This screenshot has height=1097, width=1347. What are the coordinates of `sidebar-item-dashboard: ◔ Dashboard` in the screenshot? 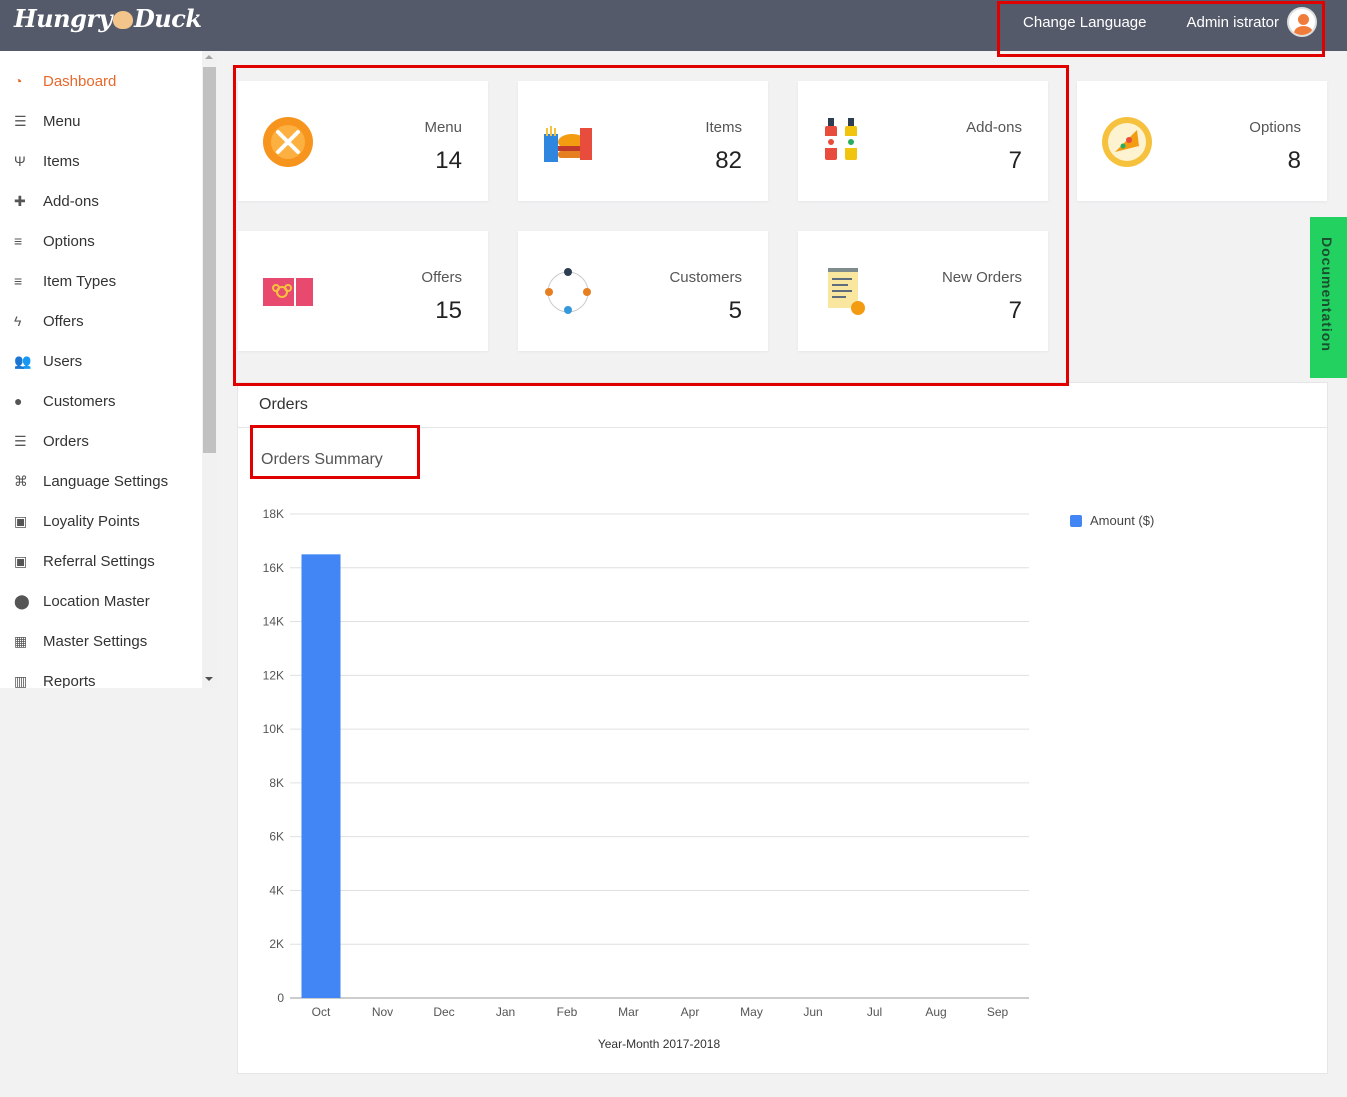 It's located at (101, 81).